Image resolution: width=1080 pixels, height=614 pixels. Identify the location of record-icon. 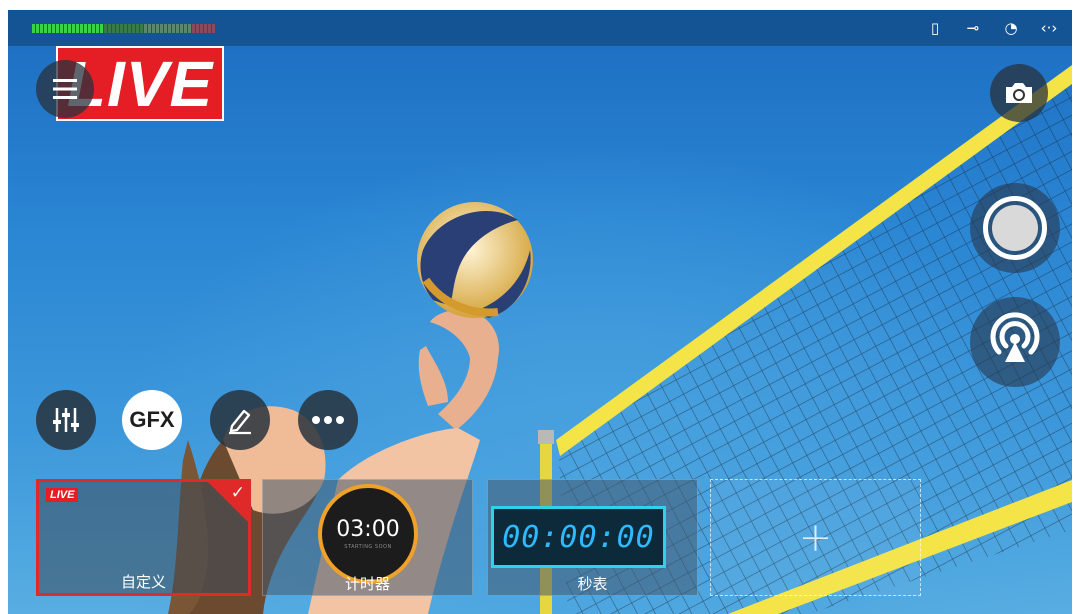
(1015, 228).